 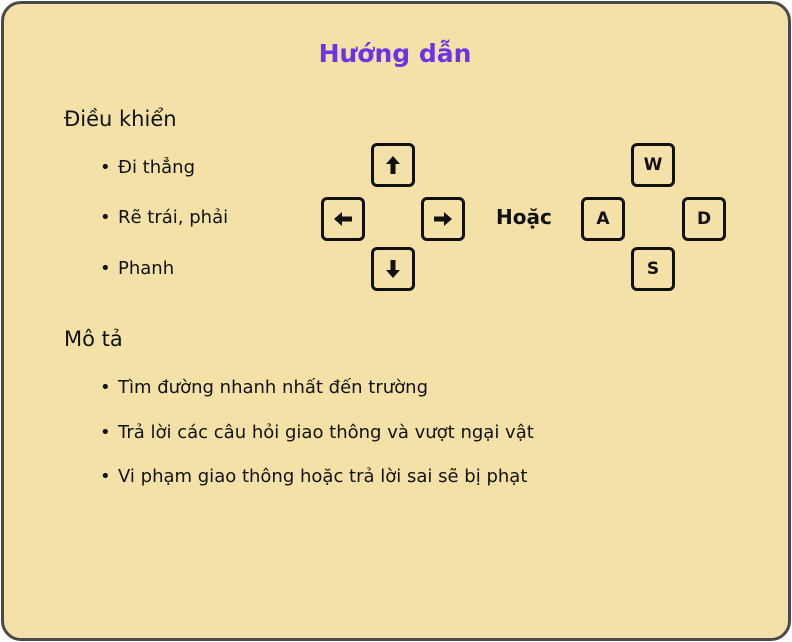 I want to click on arrow-up-icon, so click(x=393, y=165).